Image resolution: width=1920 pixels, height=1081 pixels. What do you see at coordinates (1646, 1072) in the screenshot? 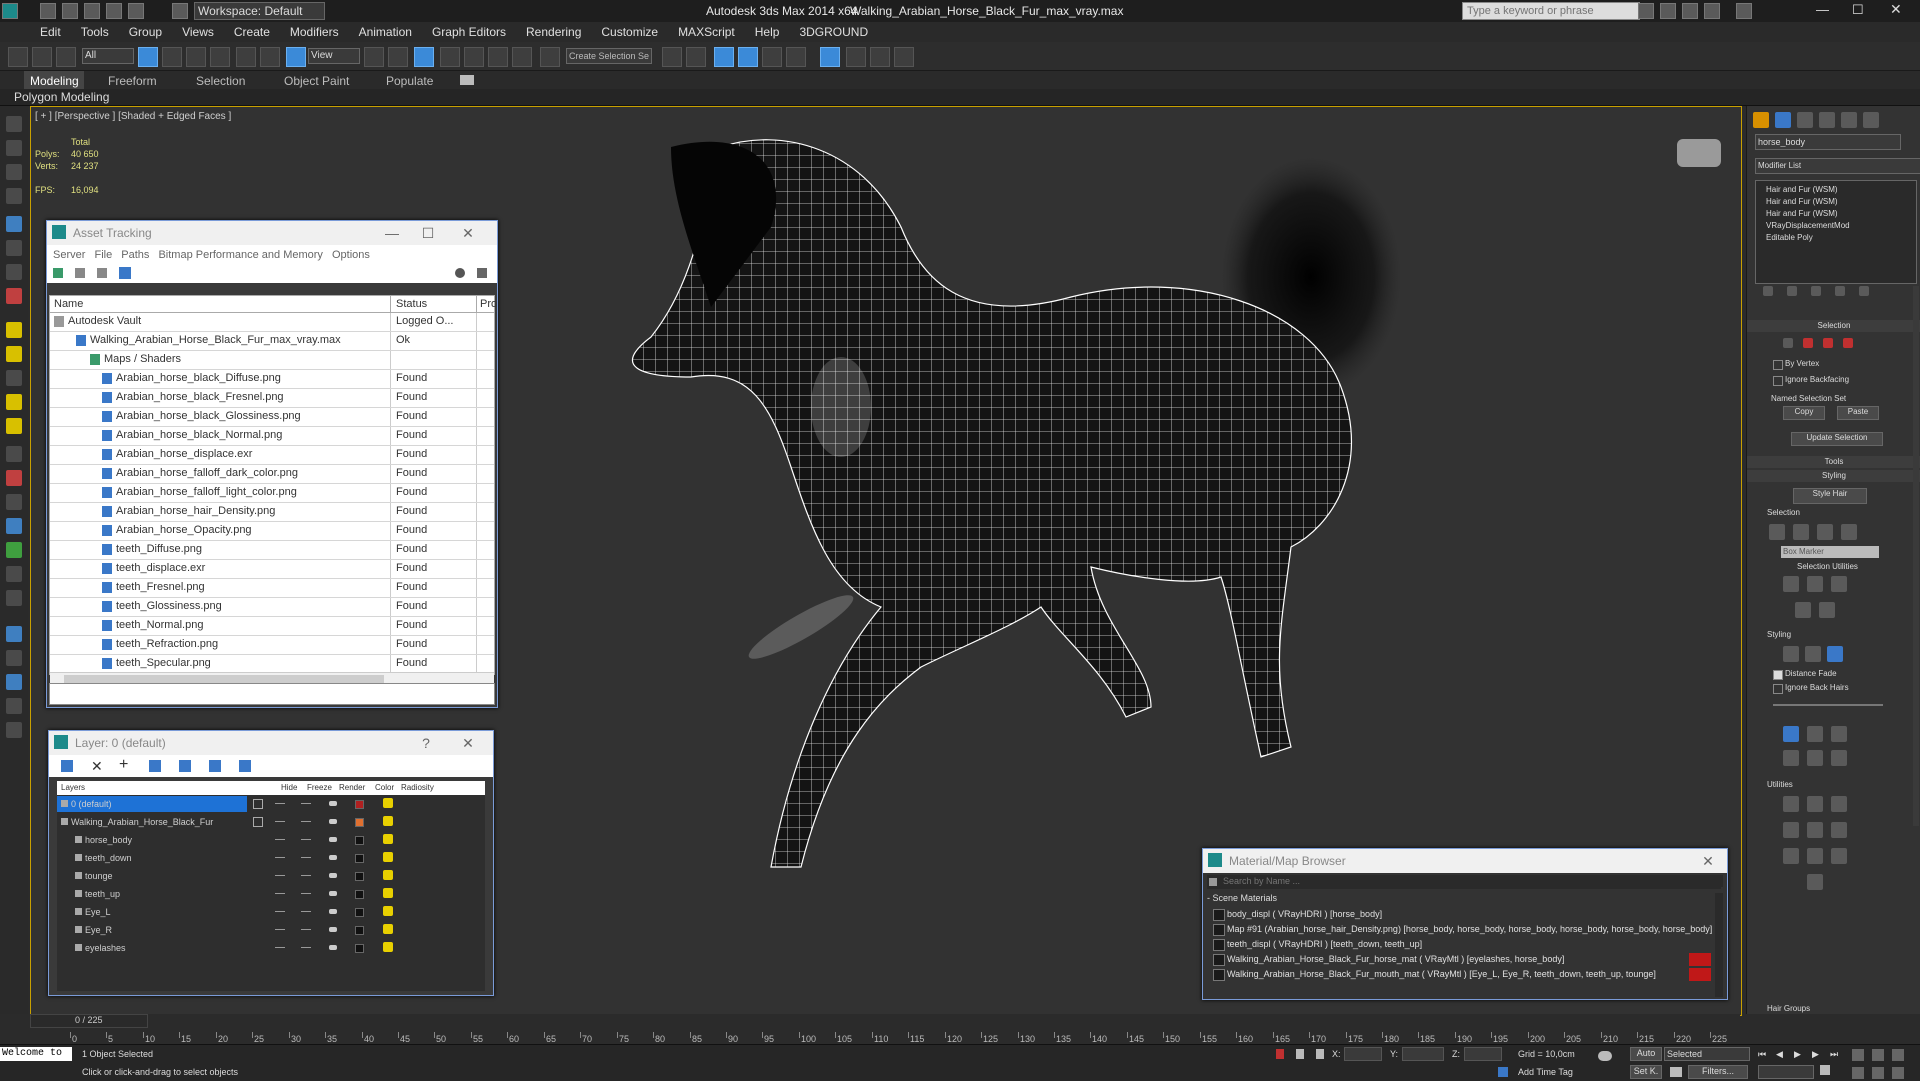
I see `set-key-button: Set K.` at bounding box center [1646, 1072].